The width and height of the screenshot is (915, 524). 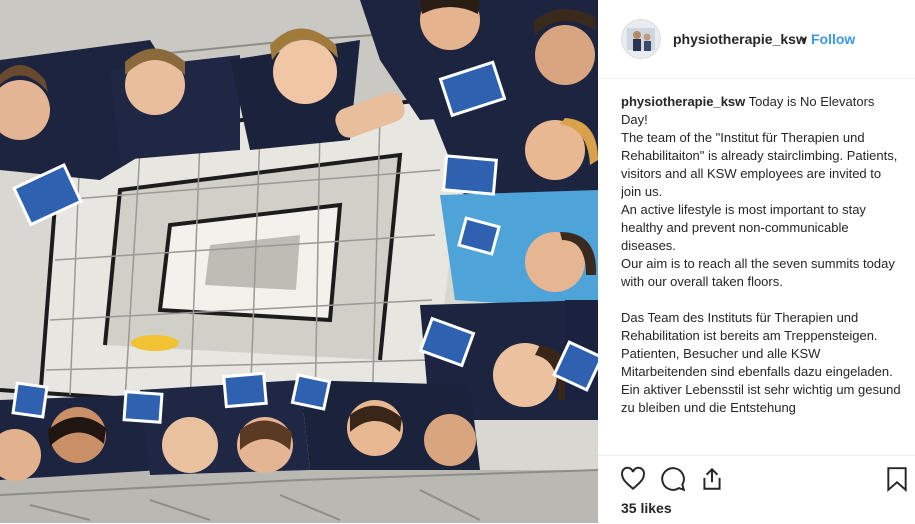 I want to click on caption-username-link: physiotherapie_ksw, so click(x=683, y=101).